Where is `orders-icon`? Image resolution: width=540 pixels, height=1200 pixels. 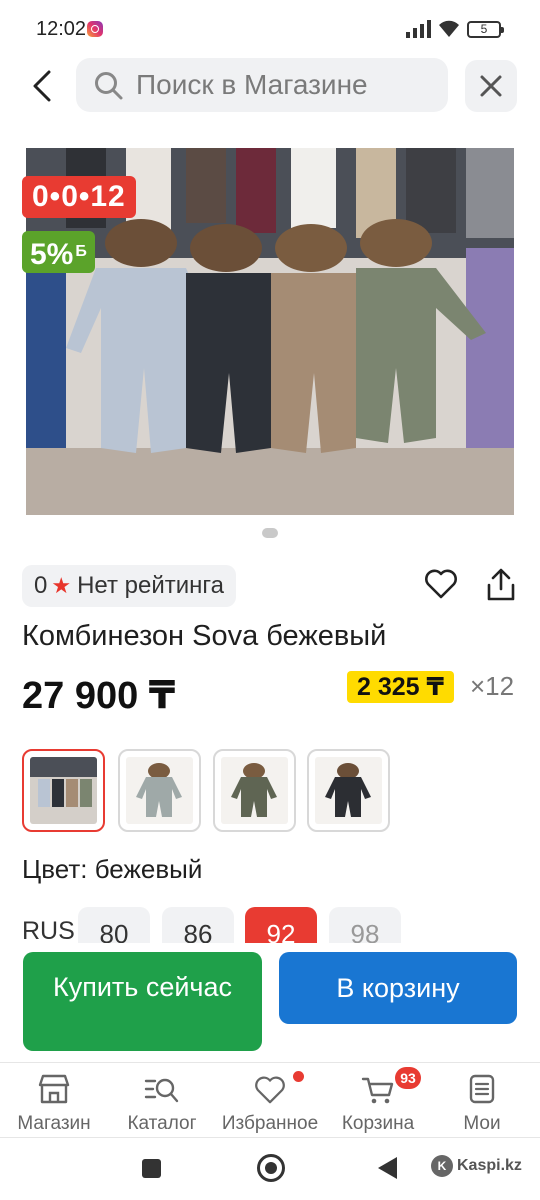 orders-icon is located at coordinates (482, 1089).